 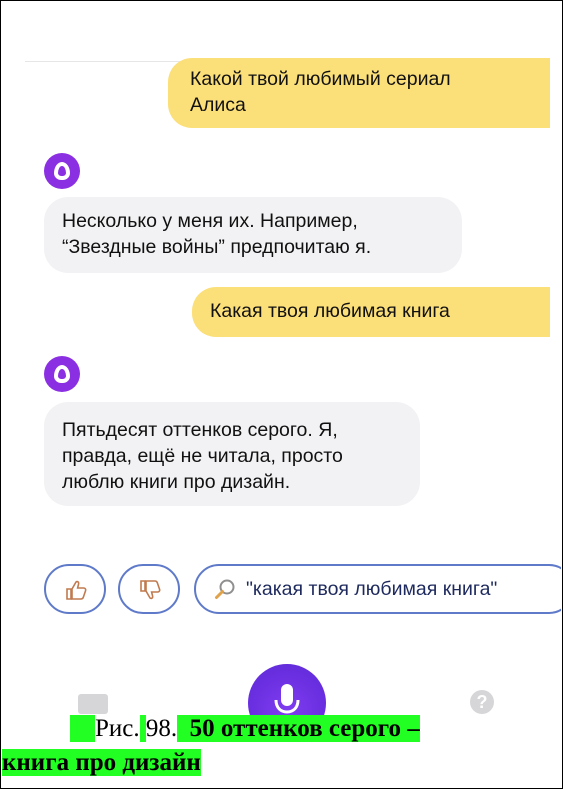 I want to click on search-suggestion-text: "какая твоя любимая книга", so click(x=372, y=589).